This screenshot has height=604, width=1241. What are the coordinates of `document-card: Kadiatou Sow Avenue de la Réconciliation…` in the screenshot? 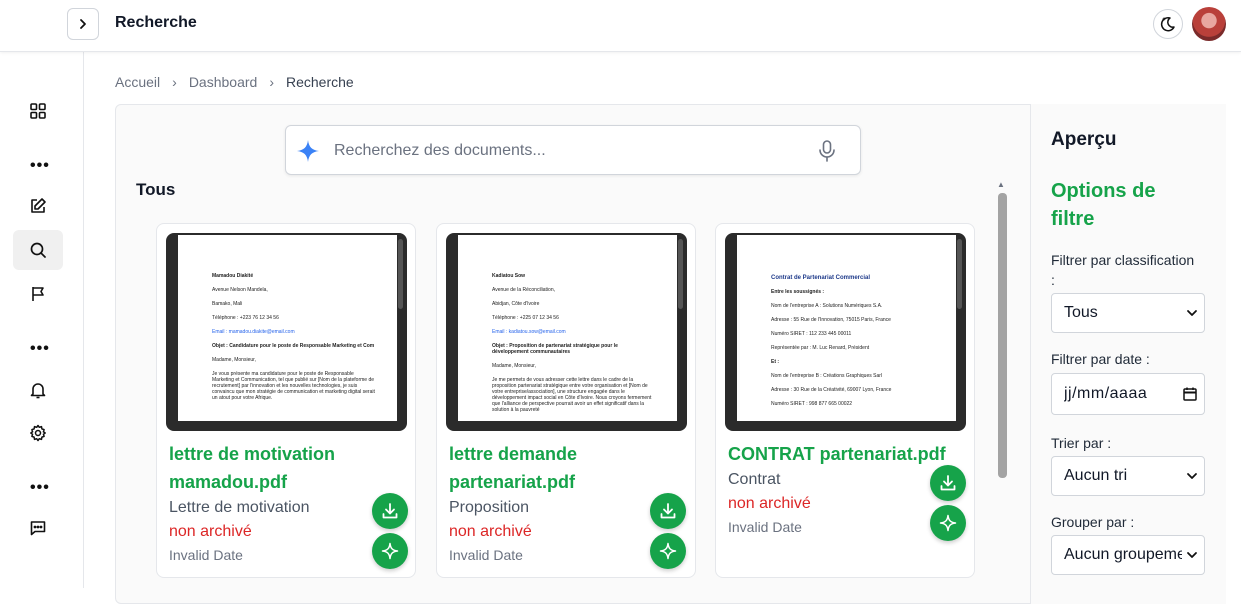 It's located at (566, 400).